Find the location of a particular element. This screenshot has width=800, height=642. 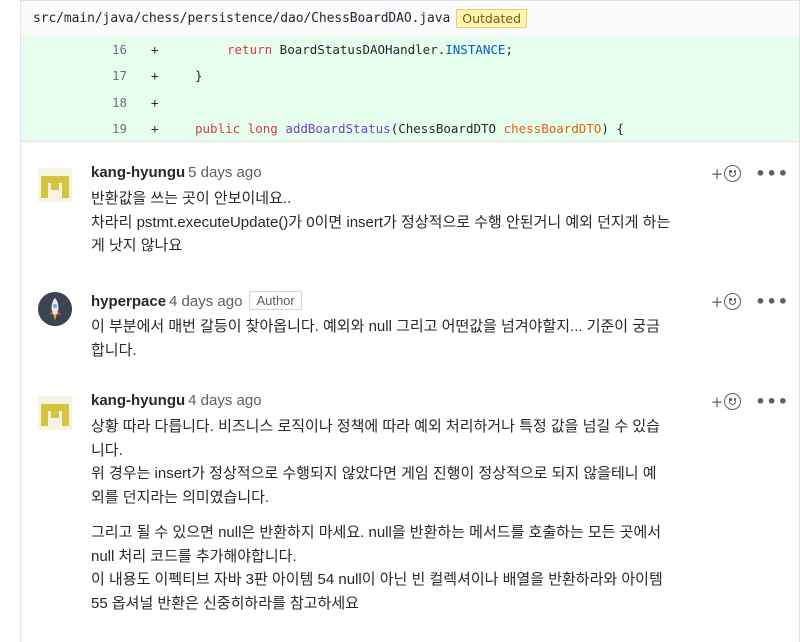

line-number: 19 is located at coordinates (74, 128).